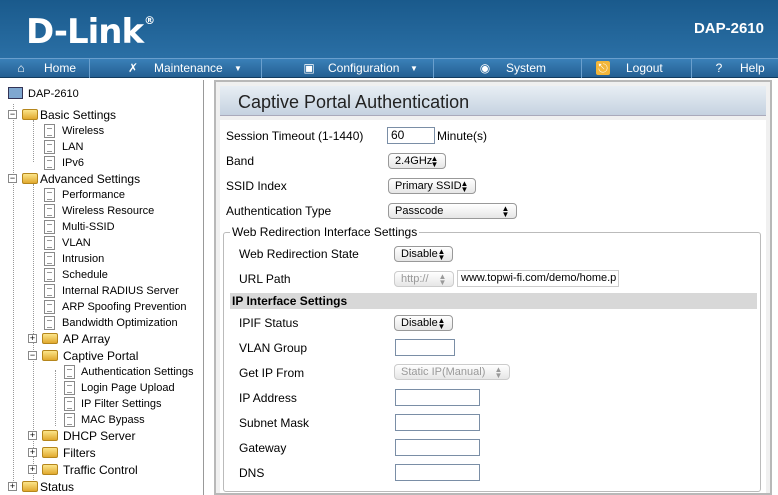 Image resolution: width=778 pixels, height=495 pixels. Describe the element at coordinates (538, 278) in the screenshot. I see `url-path-input: www.topwi-fi.com/demo/home.p` at that location.